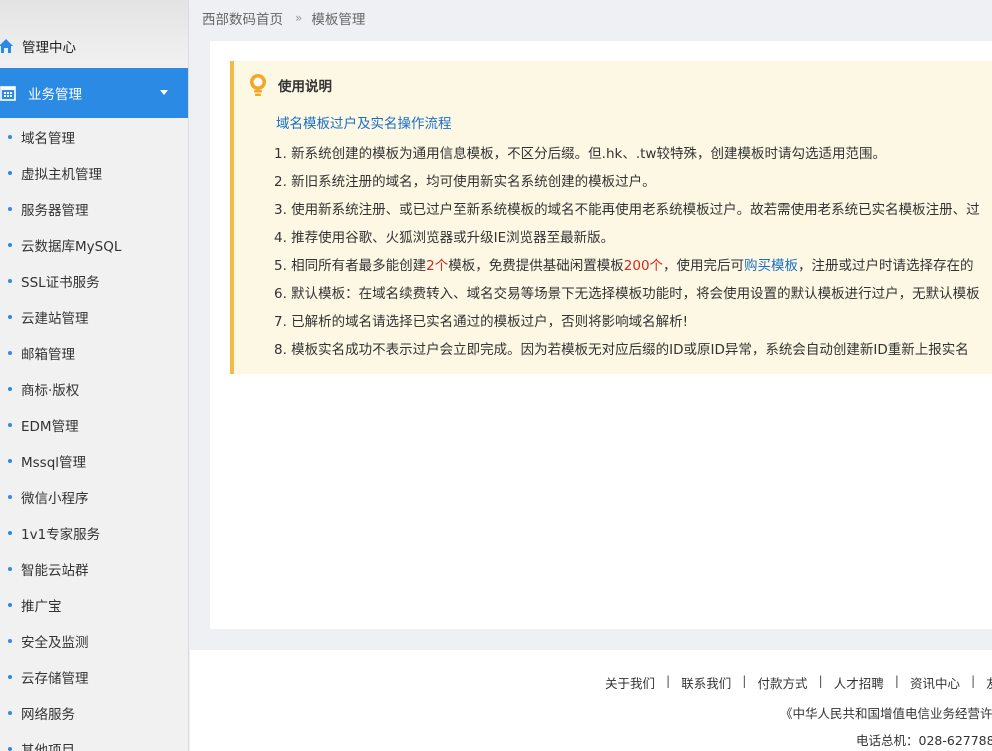  Describe the element at coordinates (41, 607) in the screenshot. I see `sidebar-item-label: 推广宝` at that location.